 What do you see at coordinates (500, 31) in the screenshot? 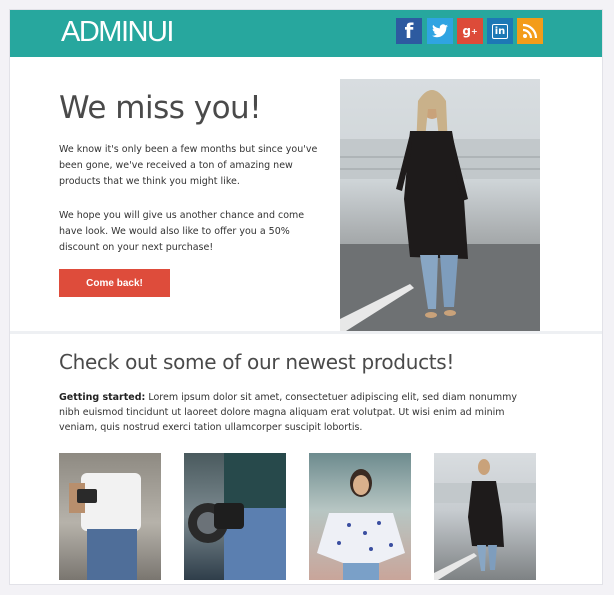
I see `linkedin-icon: in` at bounding box center [500, 31].